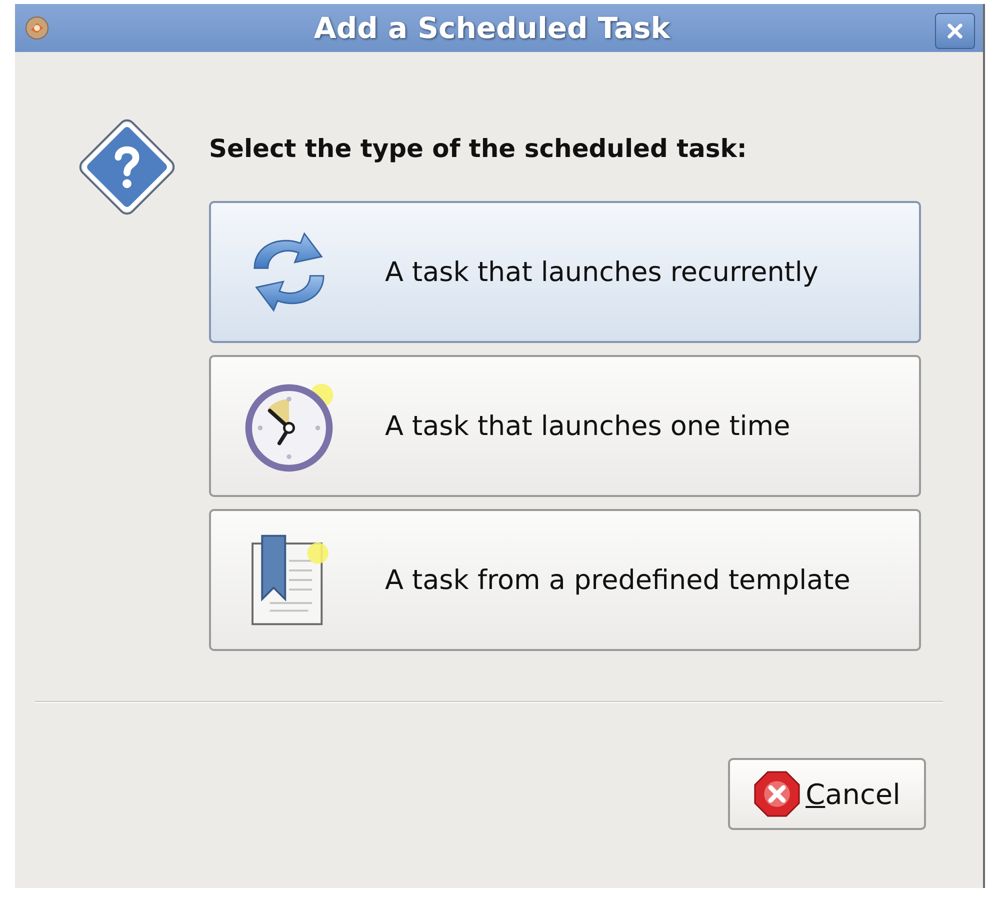  Describe the element at coordinates (37, 28) in the screenshot. I see `app-icon` at that location.